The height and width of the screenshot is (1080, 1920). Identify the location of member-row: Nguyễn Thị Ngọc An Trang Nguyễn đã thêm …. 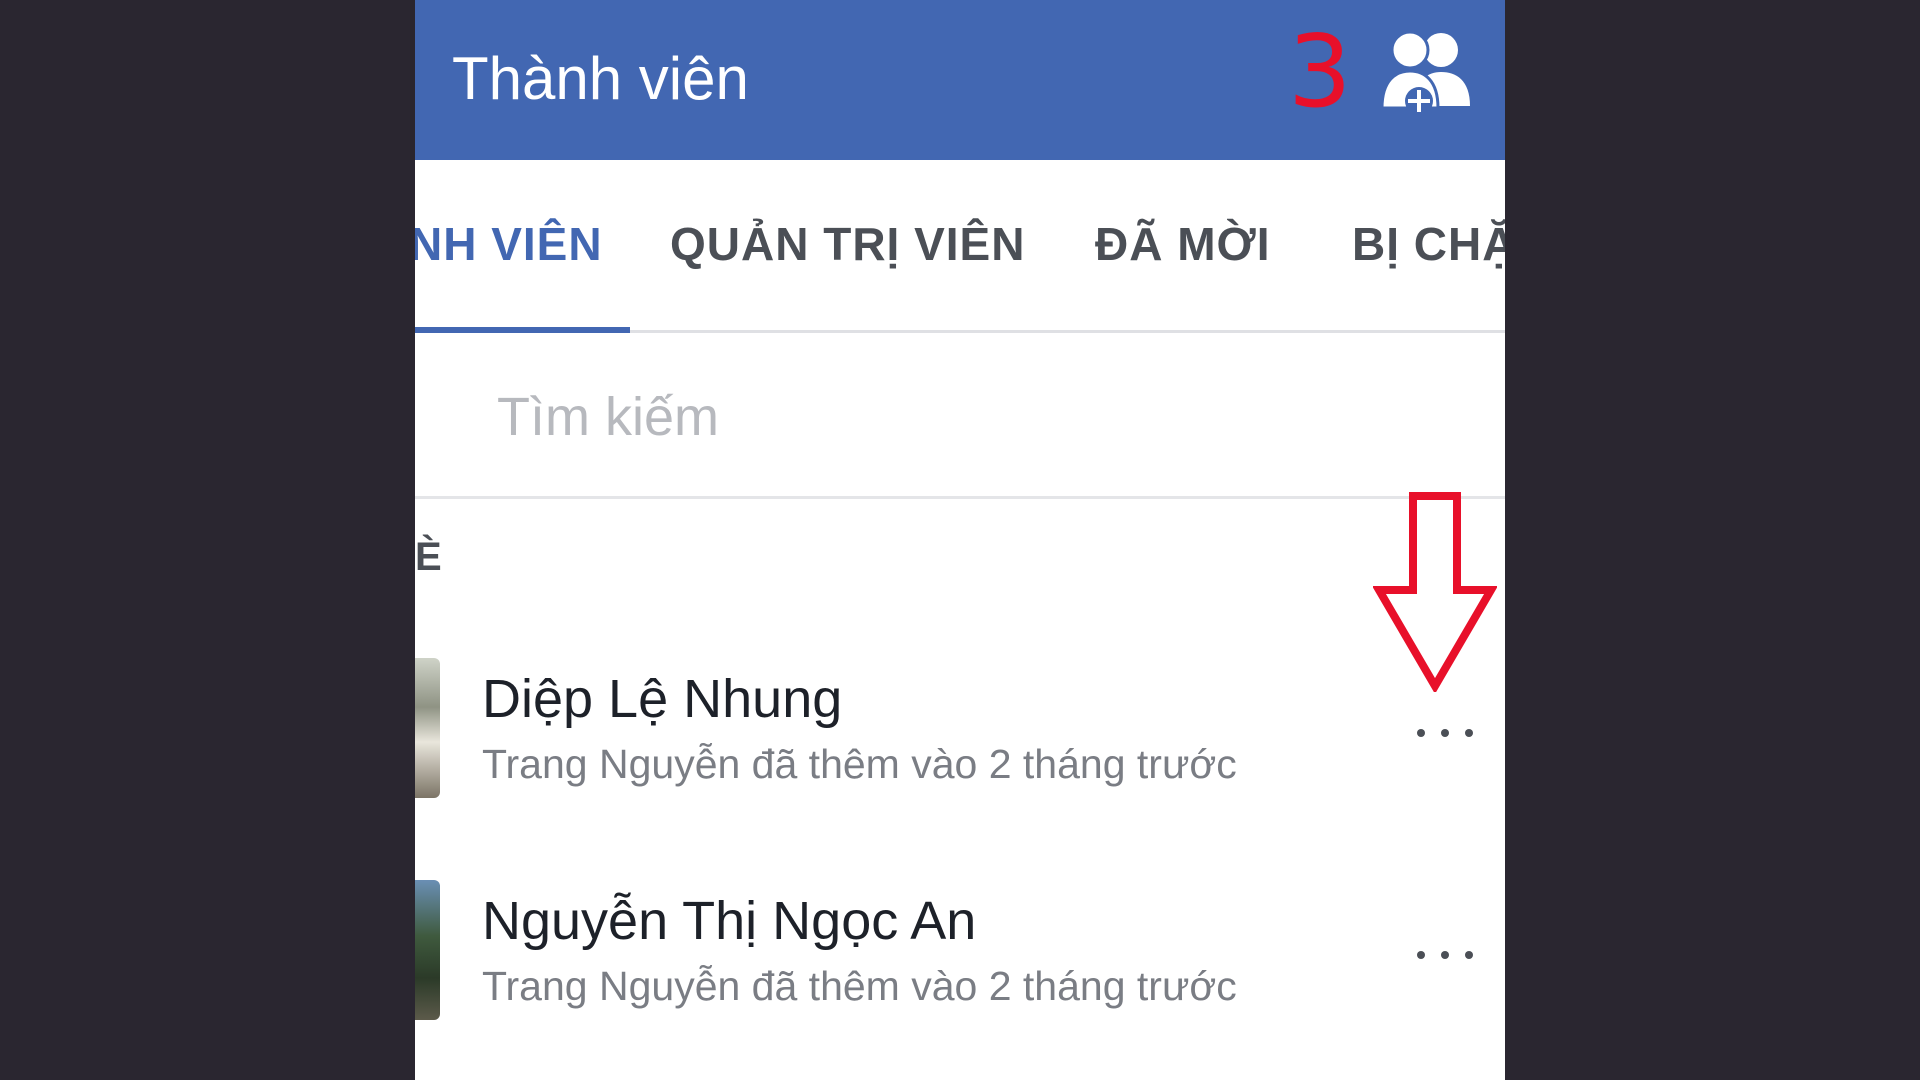
(960, 955).